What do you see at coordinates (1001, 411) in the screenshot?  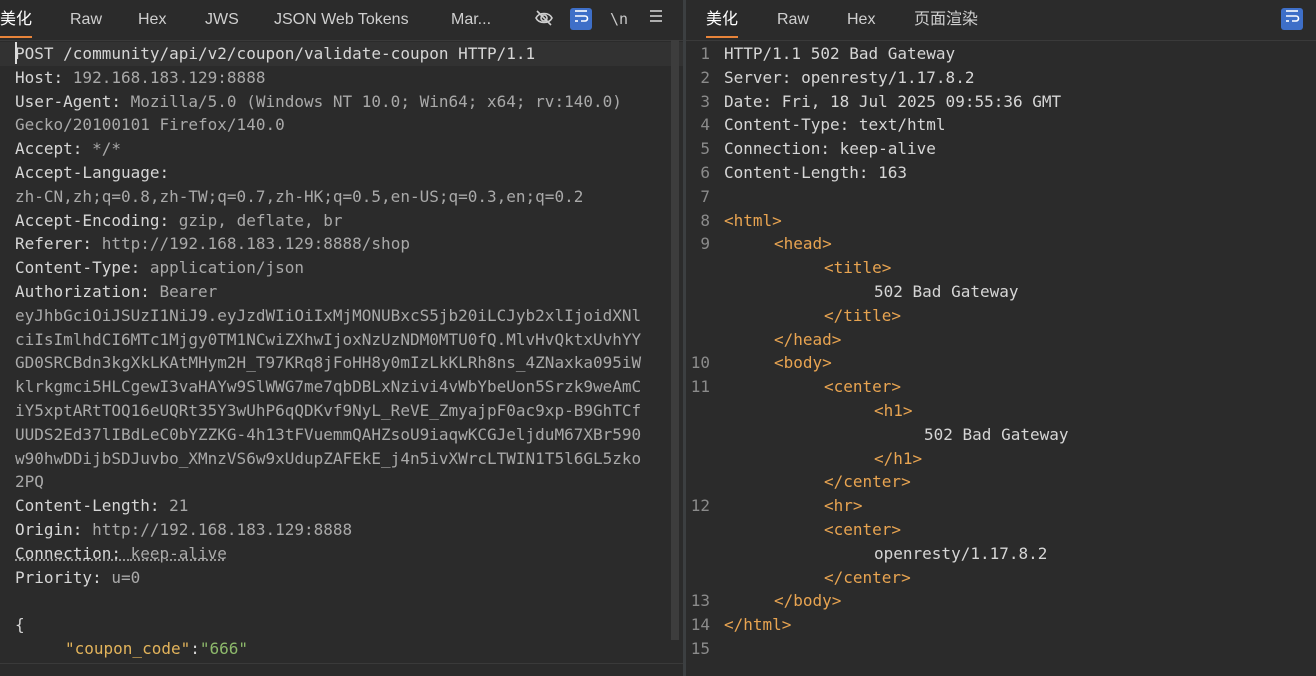 I see `response-line: <h1>` at bounding box center [1001, 411].